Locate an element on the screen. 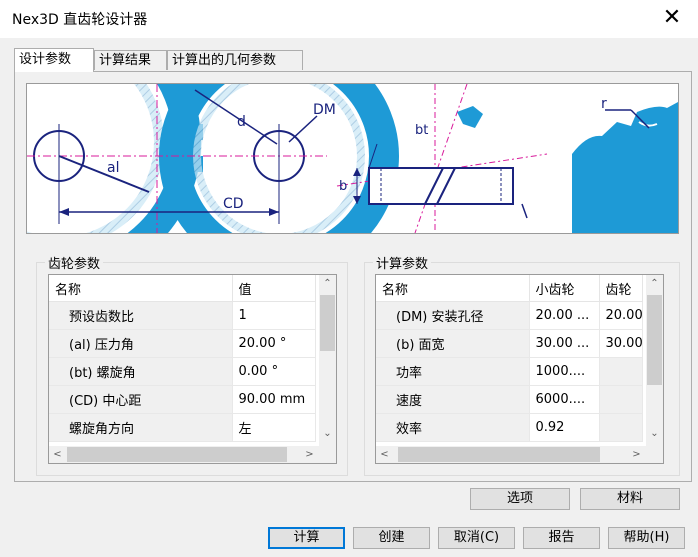 Image resolution: width=698 pixels, height=557 pixels. gear-params-title: 齿轮参数 is located at coordinates (74, 262).